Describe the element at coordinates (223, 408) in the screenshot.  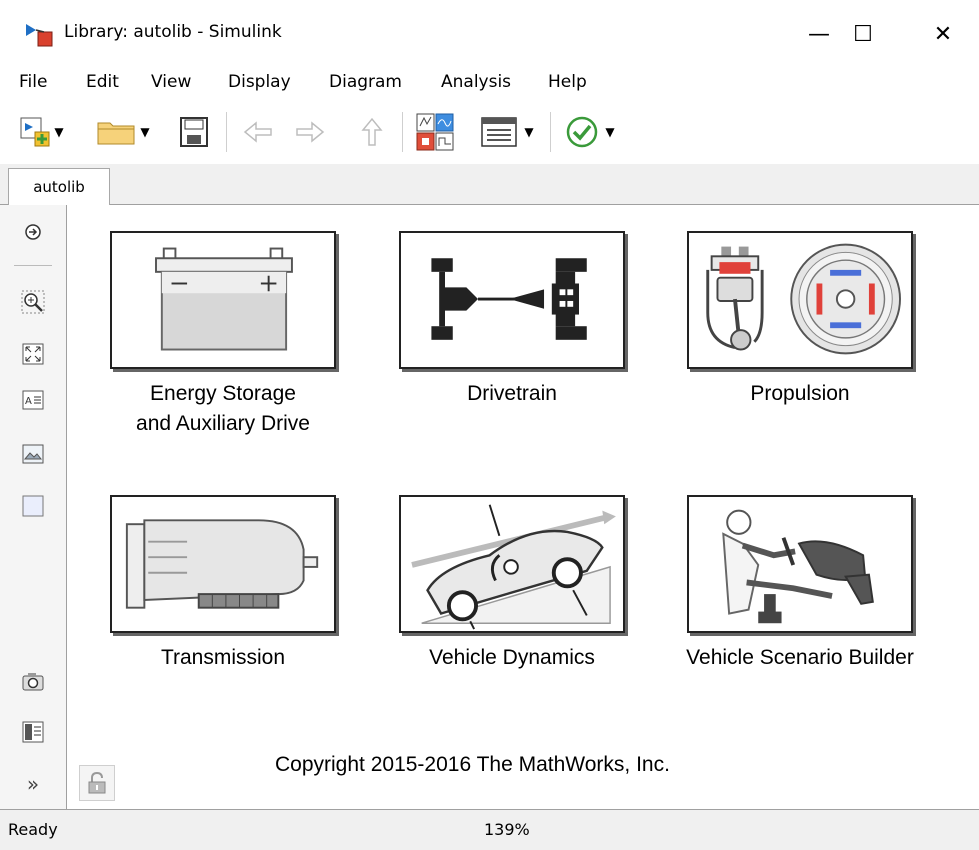
I see `block-label: Energy Storage and Auxiliary Drive` at that location.